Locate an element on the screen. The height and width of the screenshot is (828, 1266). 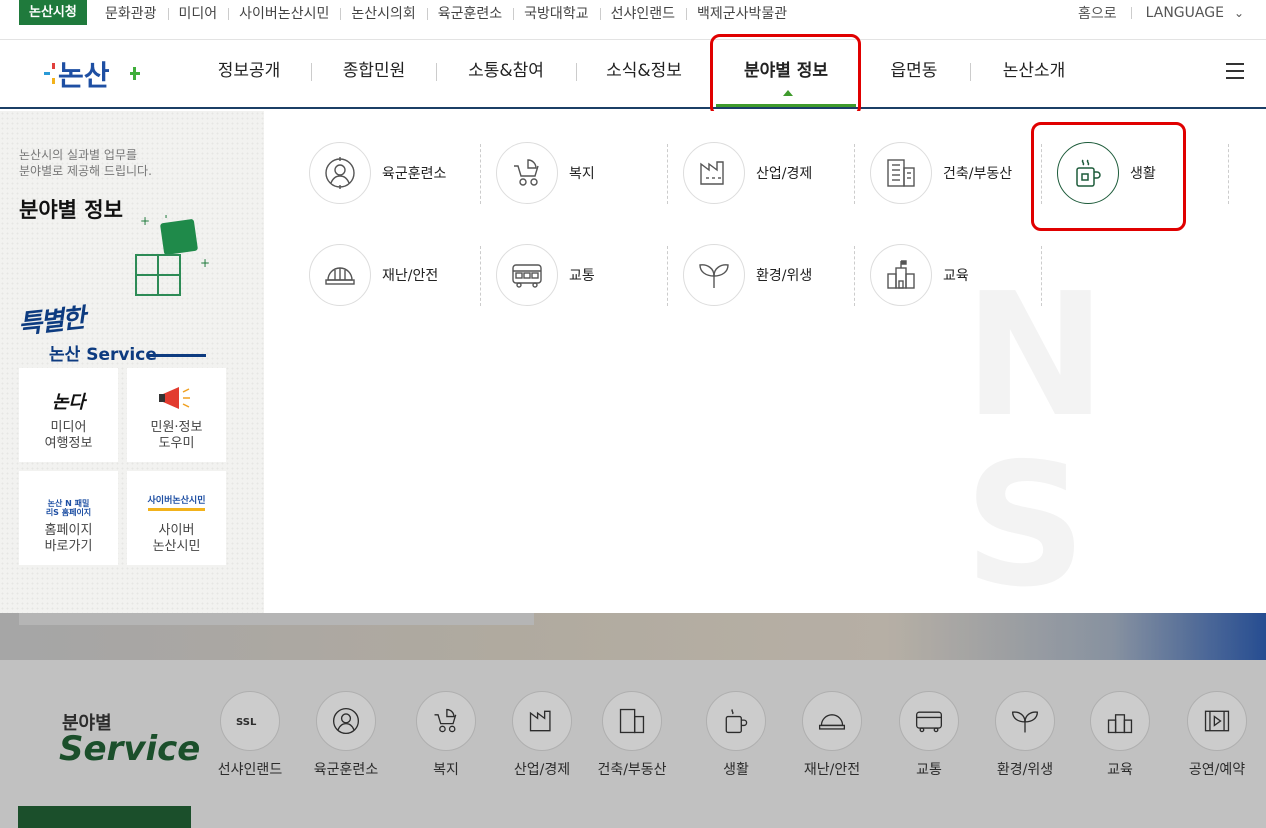
factory-icon is located at coordinates (714, 173).